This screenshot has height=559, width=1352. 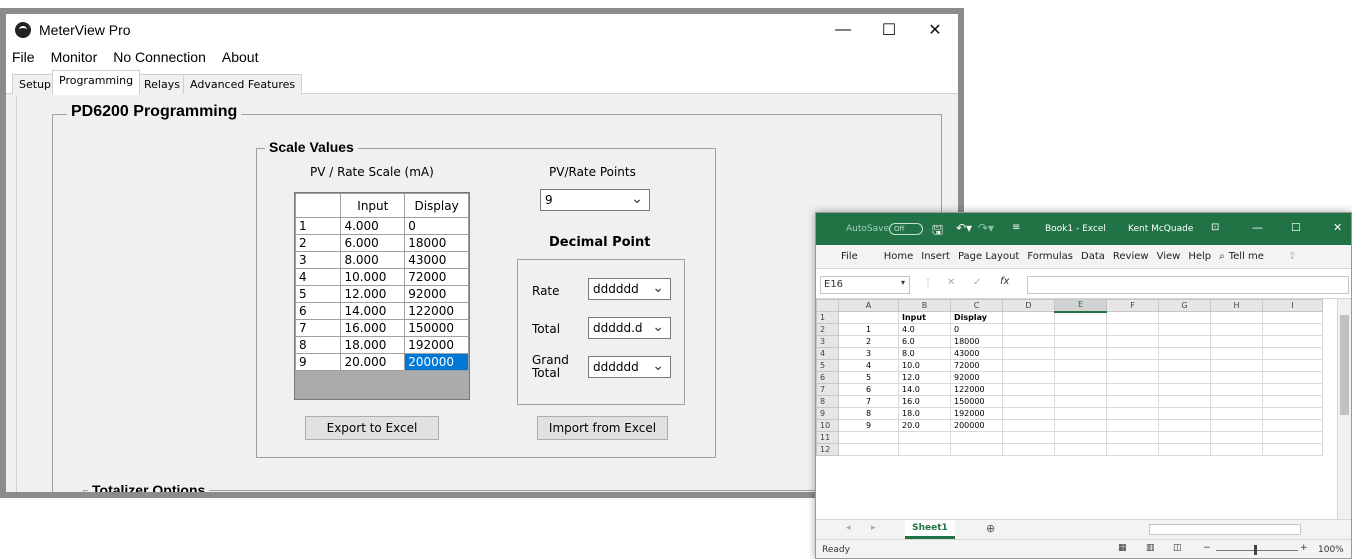 What do you see at coordinates (1169, 256) in the screenshot?
I see `ribbon-view: View` at bounding box center [1169, 256].